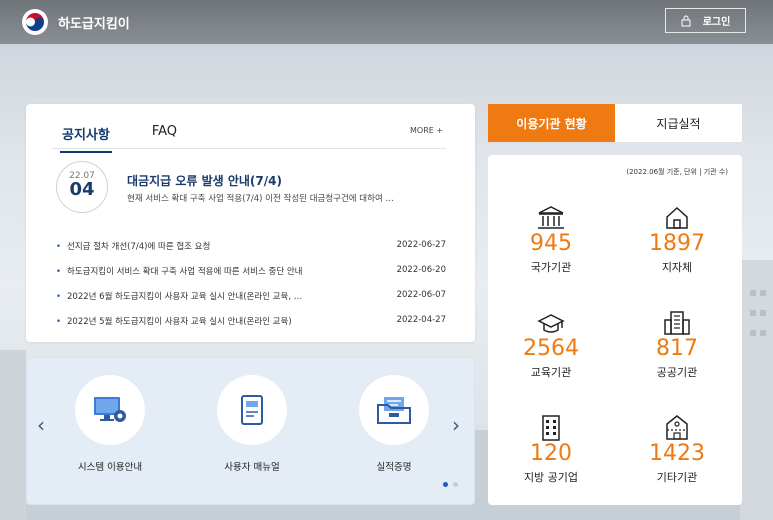 This screenshot has height=520, width=773. I want to click on stat-education: 2564 교육기관, so click(551, 344).